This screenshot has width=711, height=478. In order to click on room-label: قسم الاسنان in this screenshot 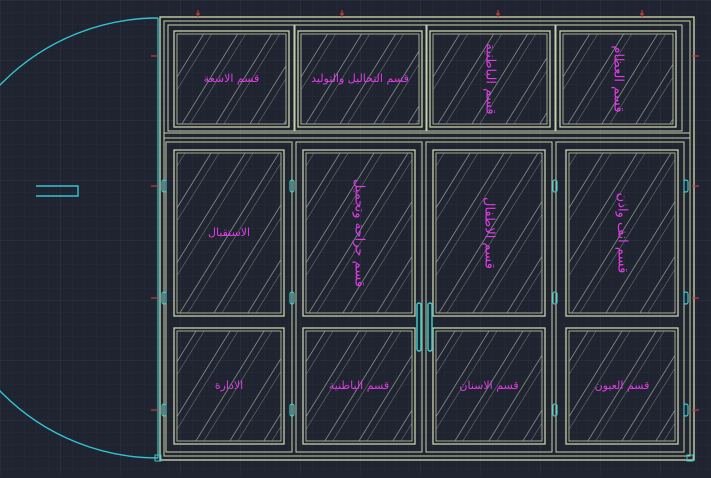, I will do `click(488, 385)`.